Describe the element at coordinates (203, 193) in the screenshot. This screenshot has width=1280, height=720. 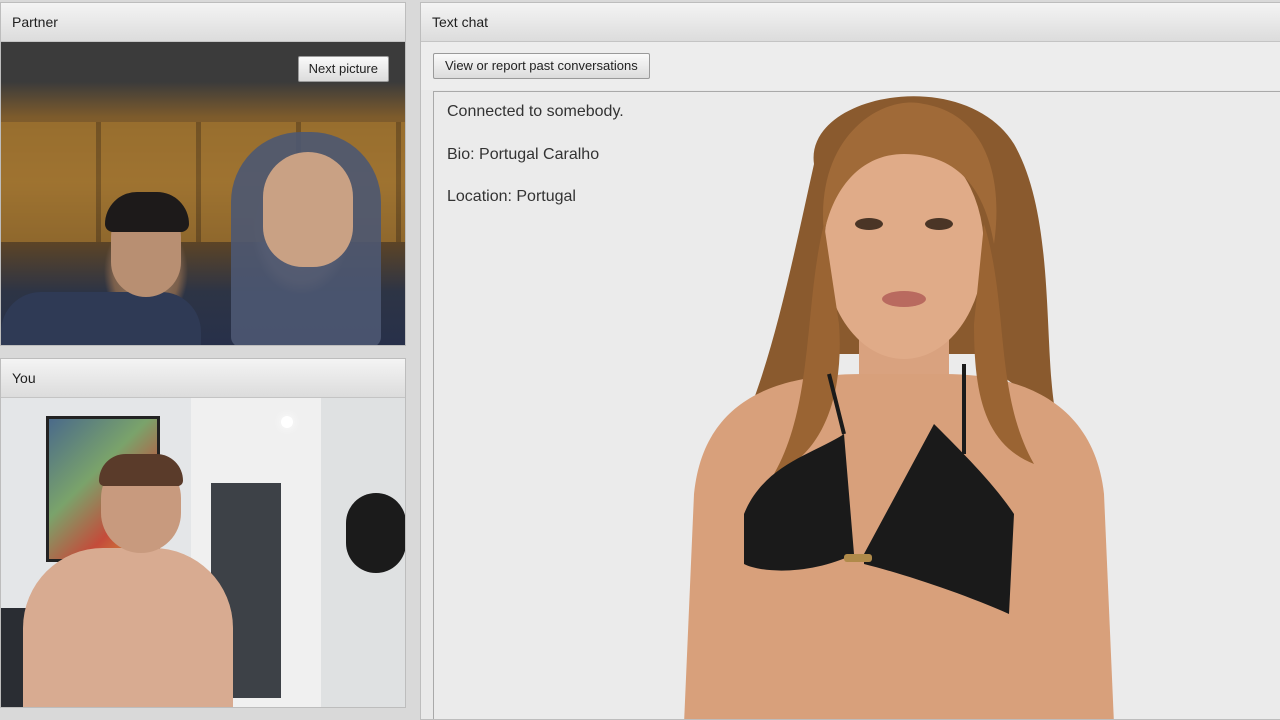
I see `partner-video-feed` at that location.